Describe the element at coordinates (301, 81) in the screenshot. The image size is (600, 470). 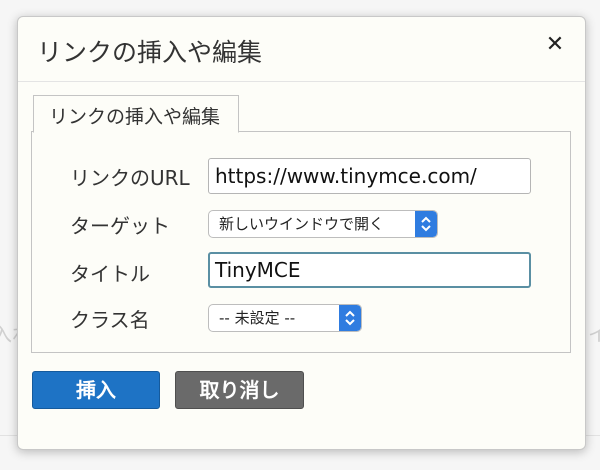
I see `title-separator` at that location.